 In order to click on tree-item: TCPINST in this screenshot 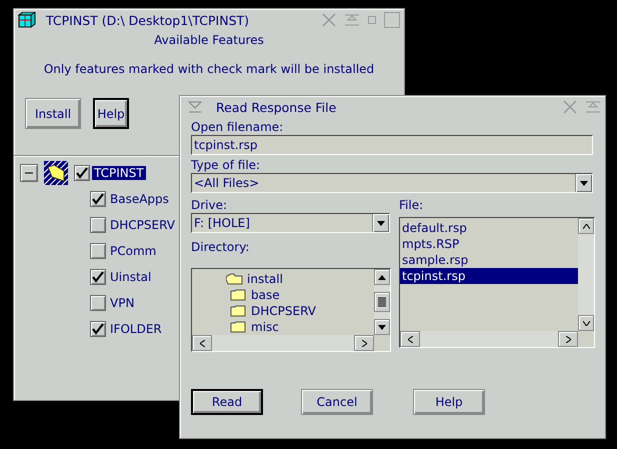, I will do `click(119, 173)`.